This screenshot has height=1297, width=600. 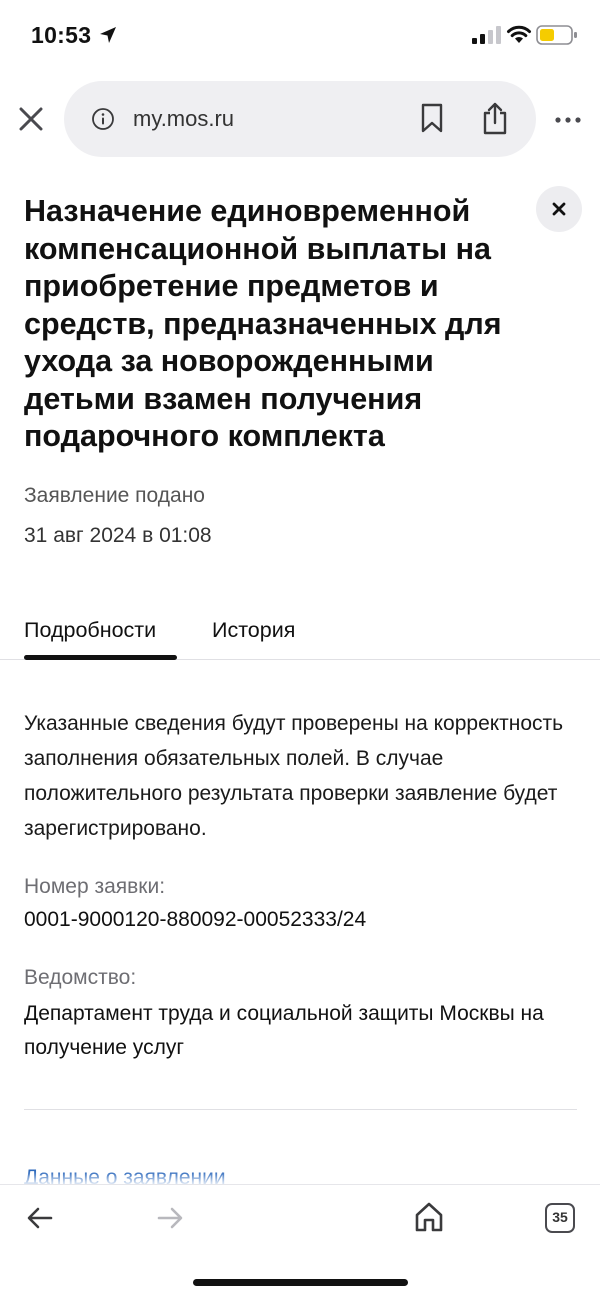 What do you see at coordinates (170, 1218) in the screenshot?
I see `forward-arrow-icon` at bounding box center [170, 1218].